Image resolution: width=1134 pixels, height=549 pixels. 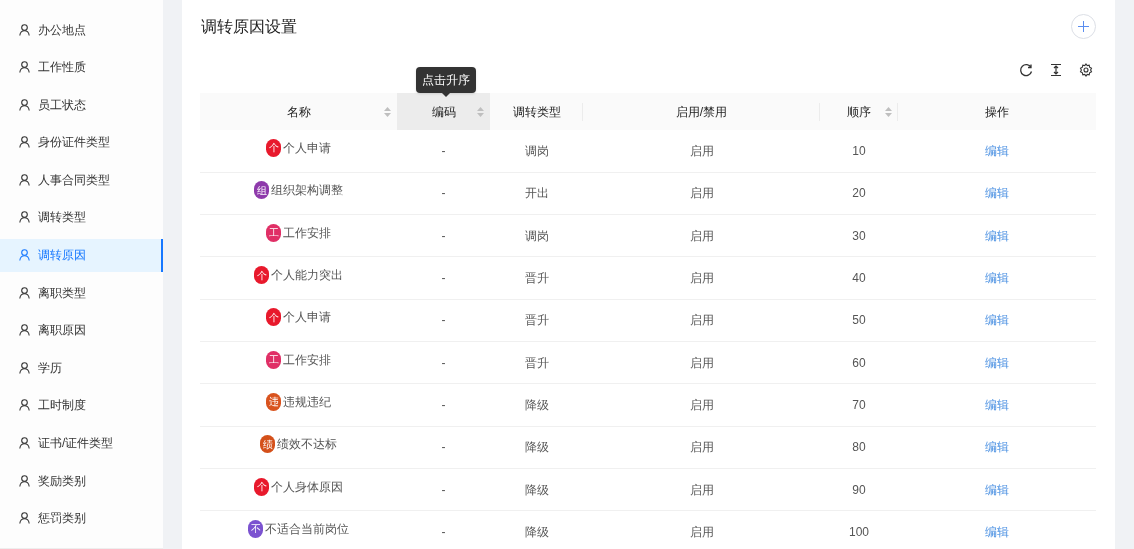 What do you see at coordinates (307, 402) in the screenshot?
I see `table-cell-text: 违规违纪` at bounding box center [307, 402].